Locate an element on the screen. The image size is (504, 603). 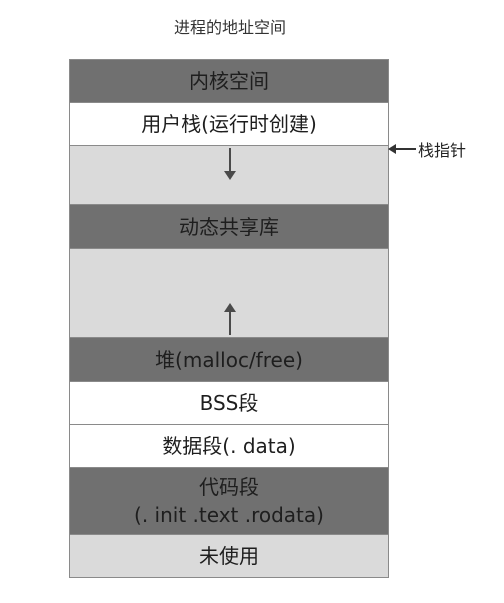
down-arrow-icon is located at coordinates (230, 164).